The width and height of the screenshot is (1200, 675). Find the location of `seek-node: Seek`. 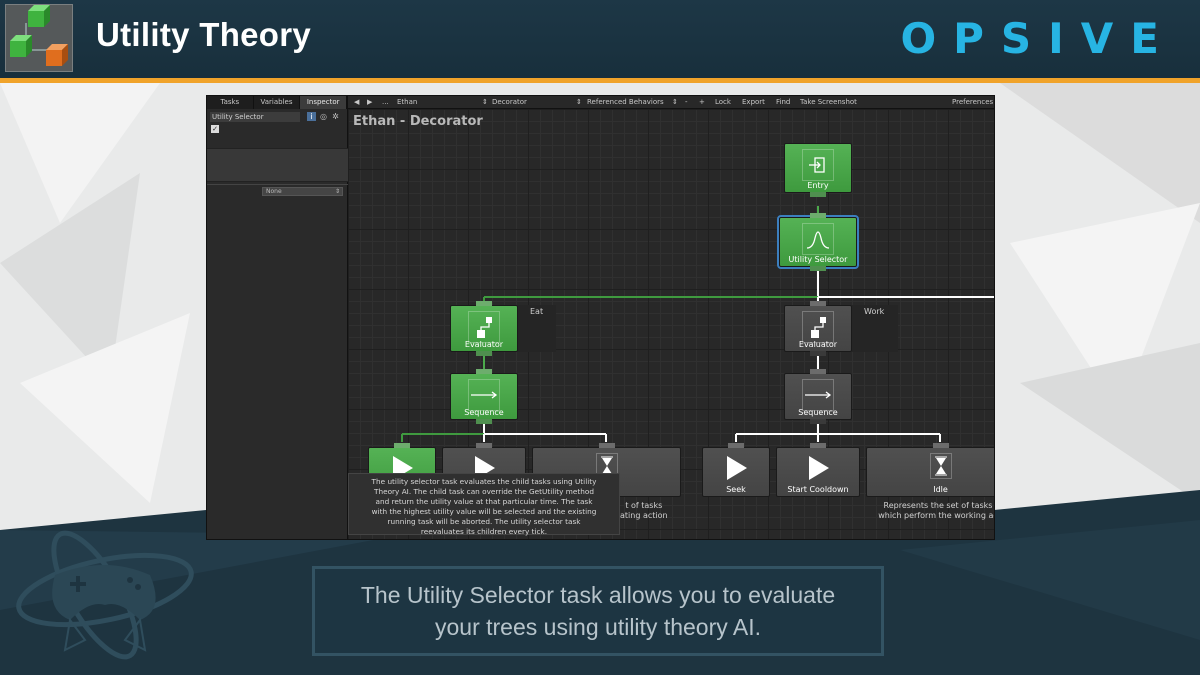

seek-node: Seek is located at coordinates (736, 470).